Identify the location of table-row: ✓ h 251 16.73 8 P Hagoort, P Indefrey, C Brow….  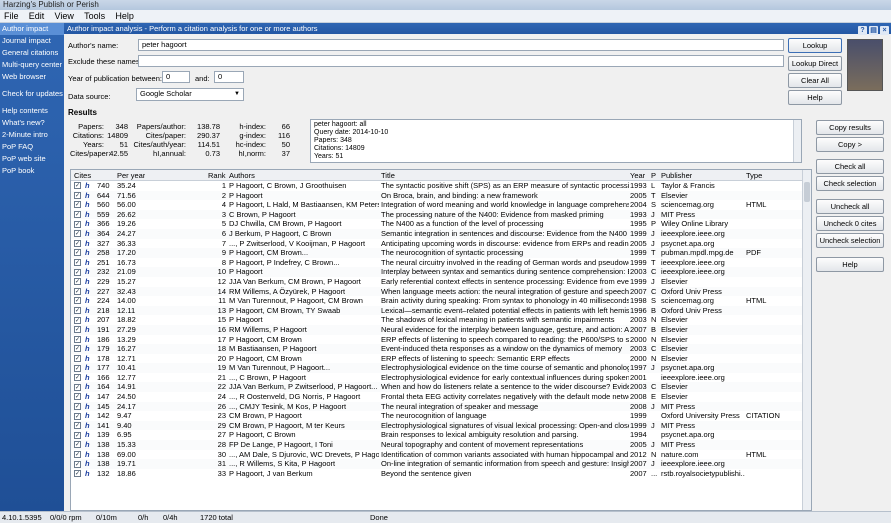
(441, 263).